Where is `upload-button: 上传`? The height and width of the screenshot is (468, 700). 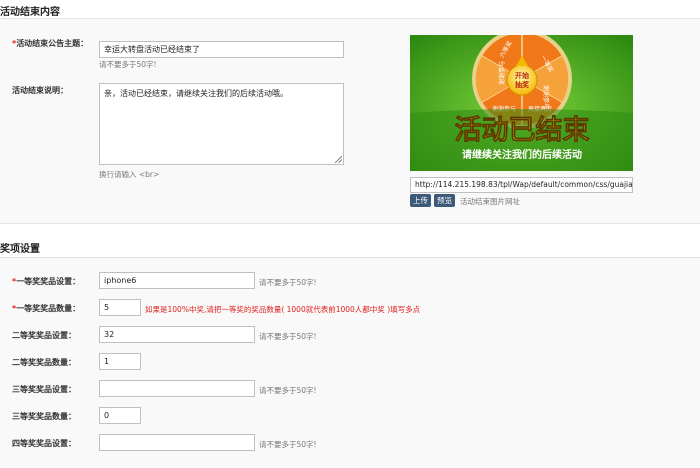
upload-button: 上传 is located at coordinates (420, 200).